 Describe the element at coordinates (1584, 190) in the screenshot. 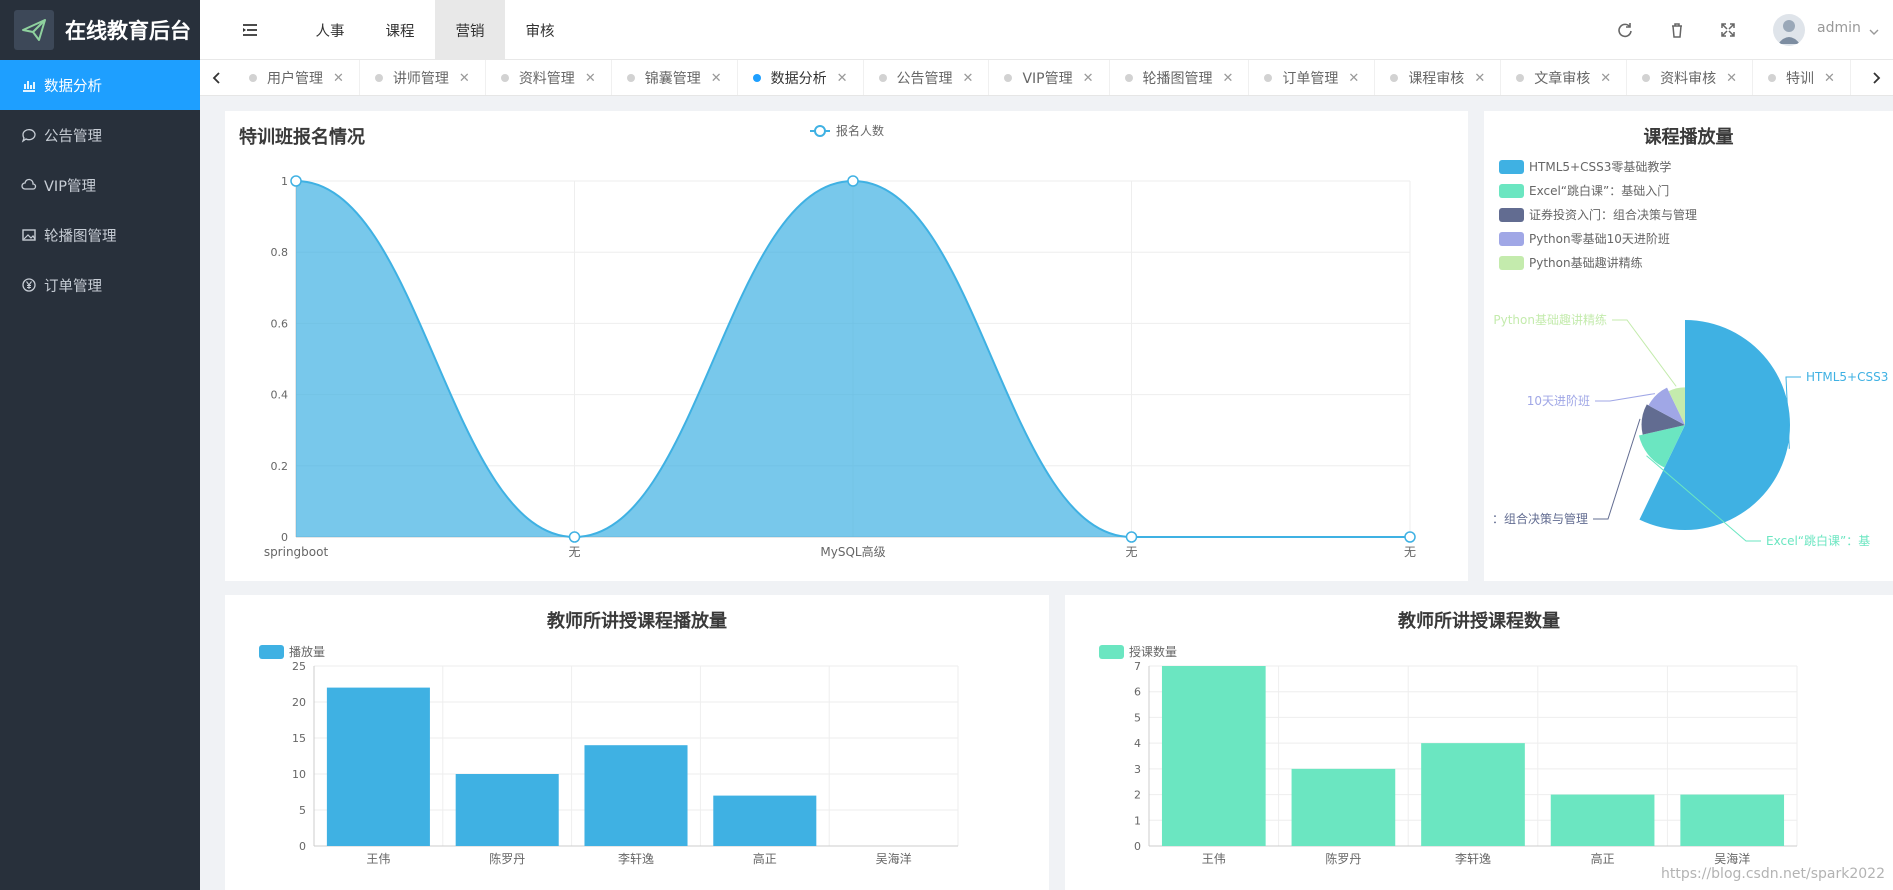

I see `legend-item: Excel“跳白课”：基础入门` at that location.